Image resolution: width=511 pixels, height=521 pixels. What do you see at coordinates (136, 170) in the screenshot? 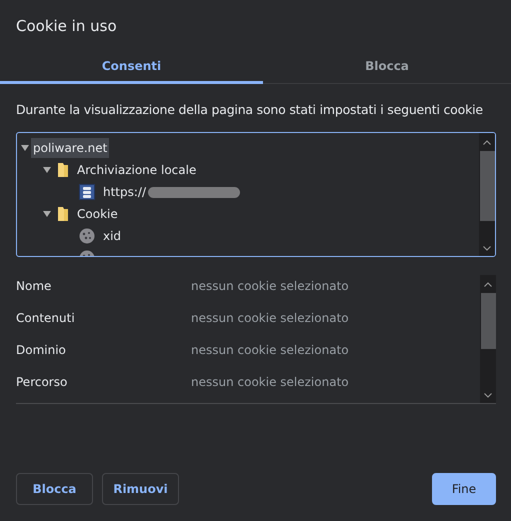
I see `tree-item: Archiviazione locale` at bounding box center [136, 170].